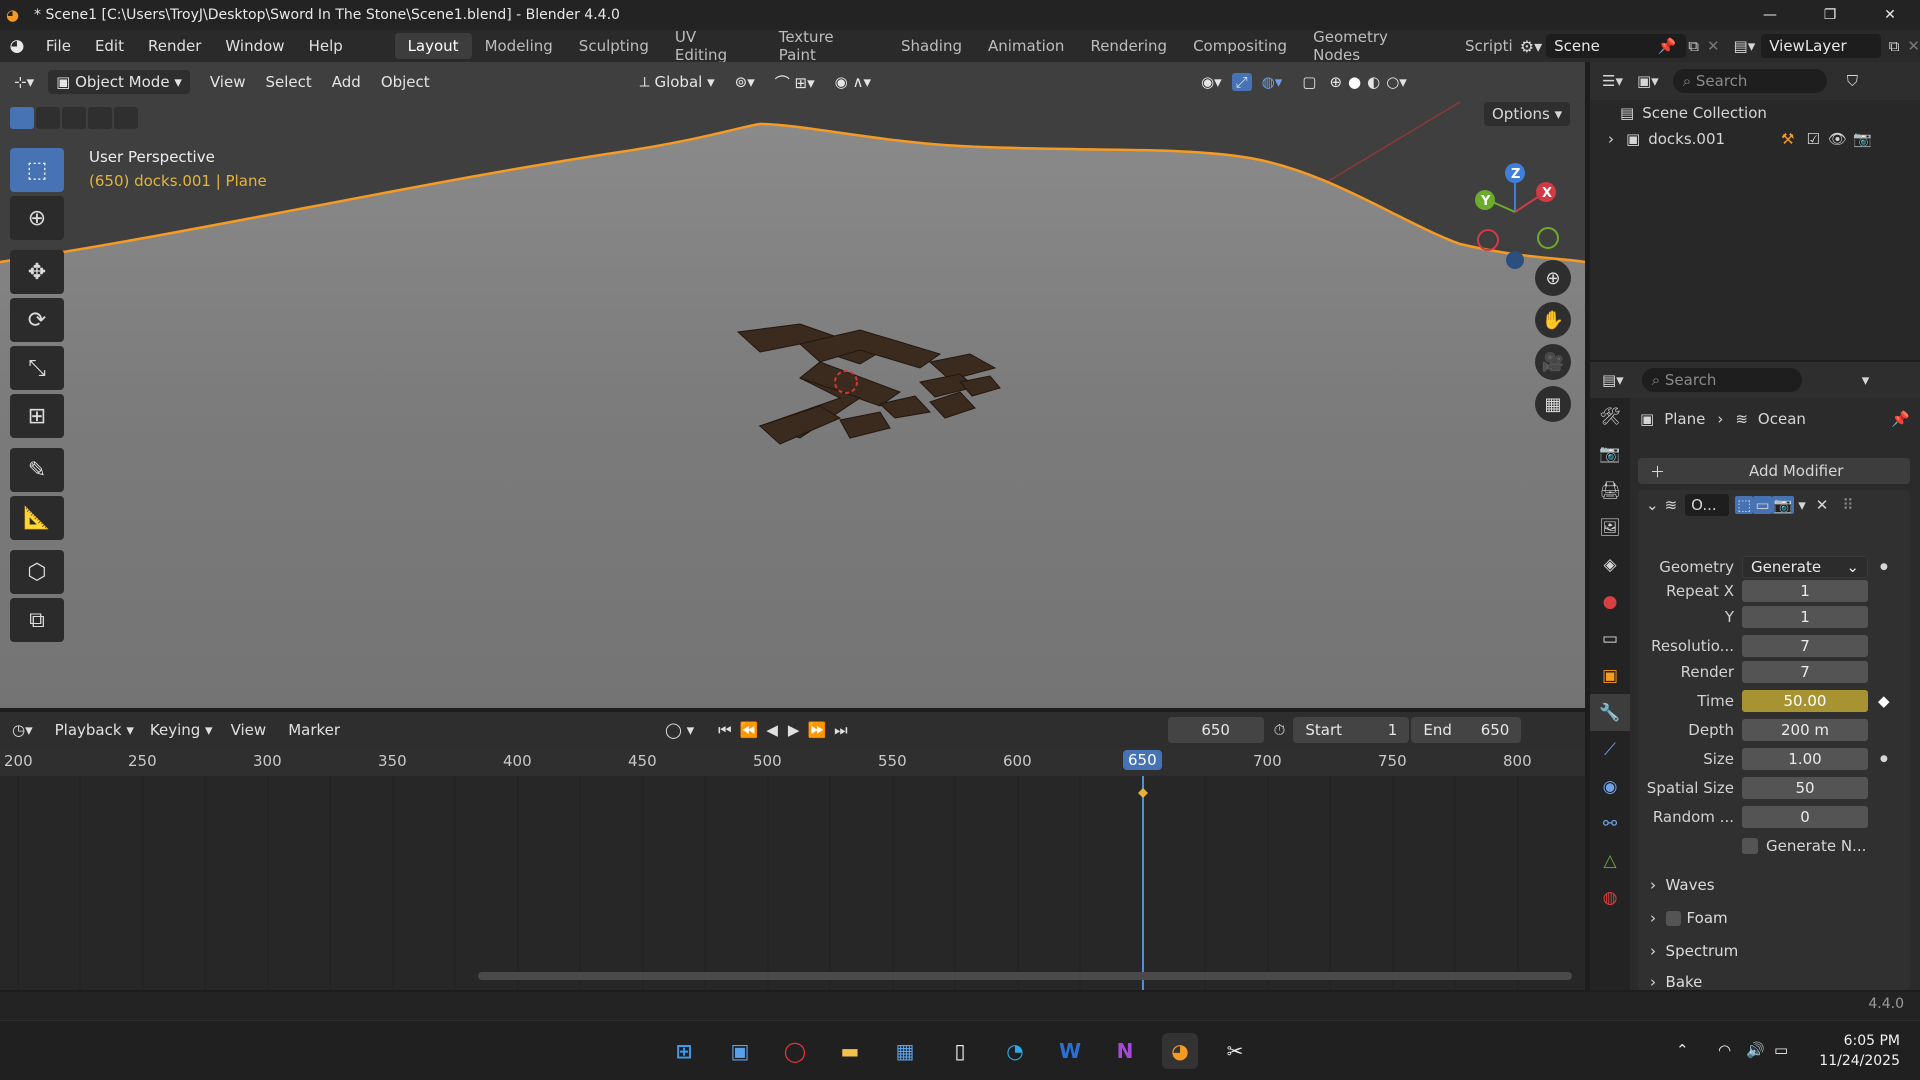 This screenshot has width=1920, height=1080. Describe the element at coordinates (37, 620) in the screenshot. I see `add-object-tool: ⧉` at that location.